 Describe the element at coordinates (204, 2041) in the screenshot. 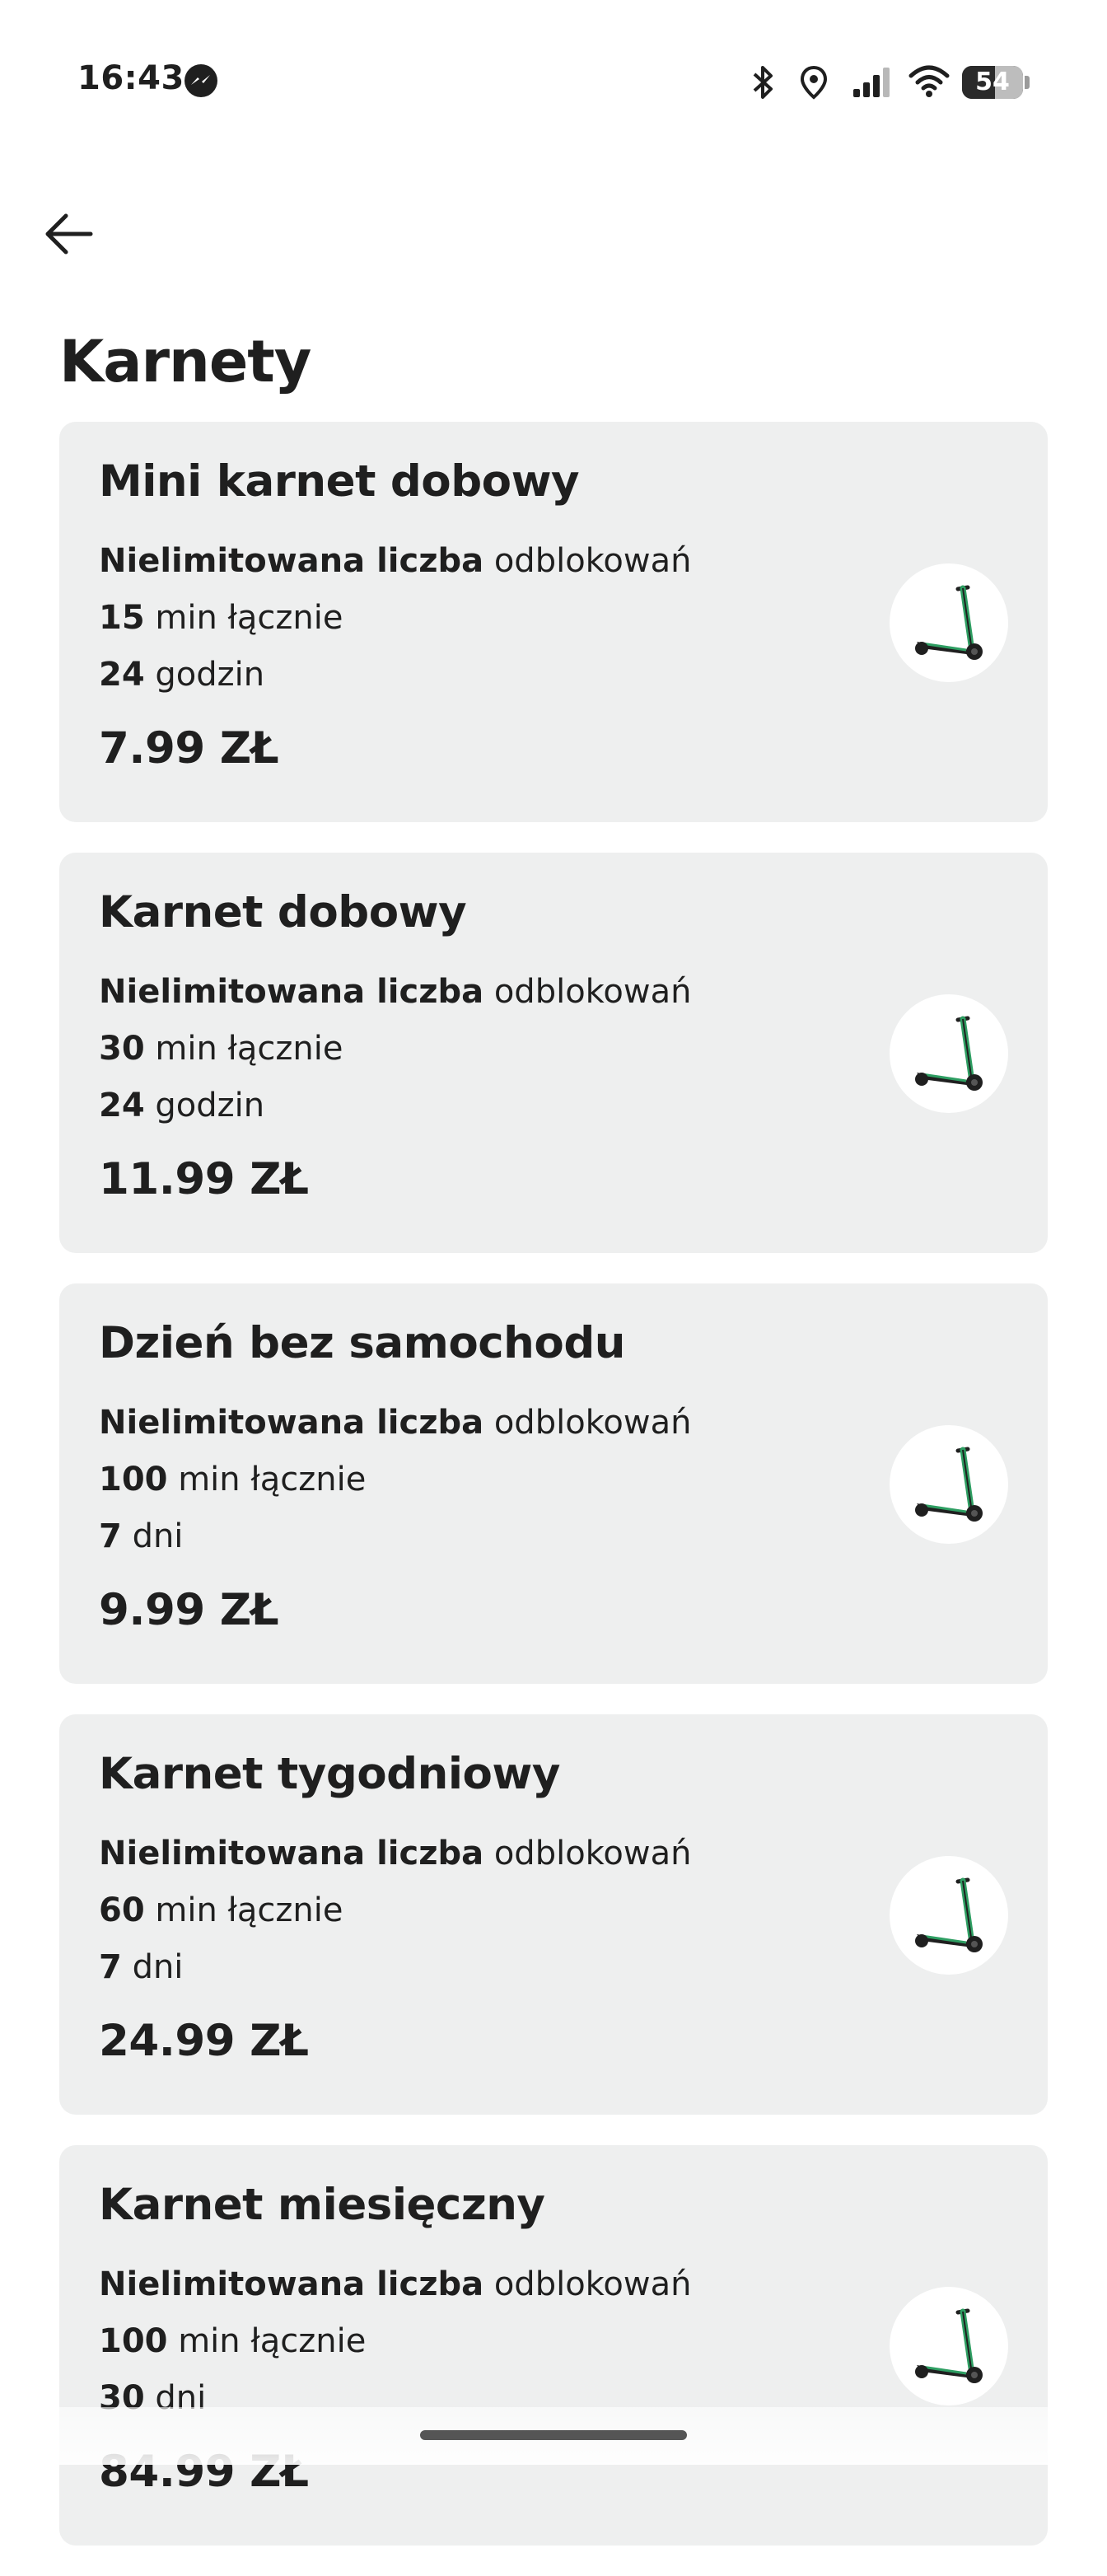

I see `pass-price: 24.99 ZŁ` at that location.